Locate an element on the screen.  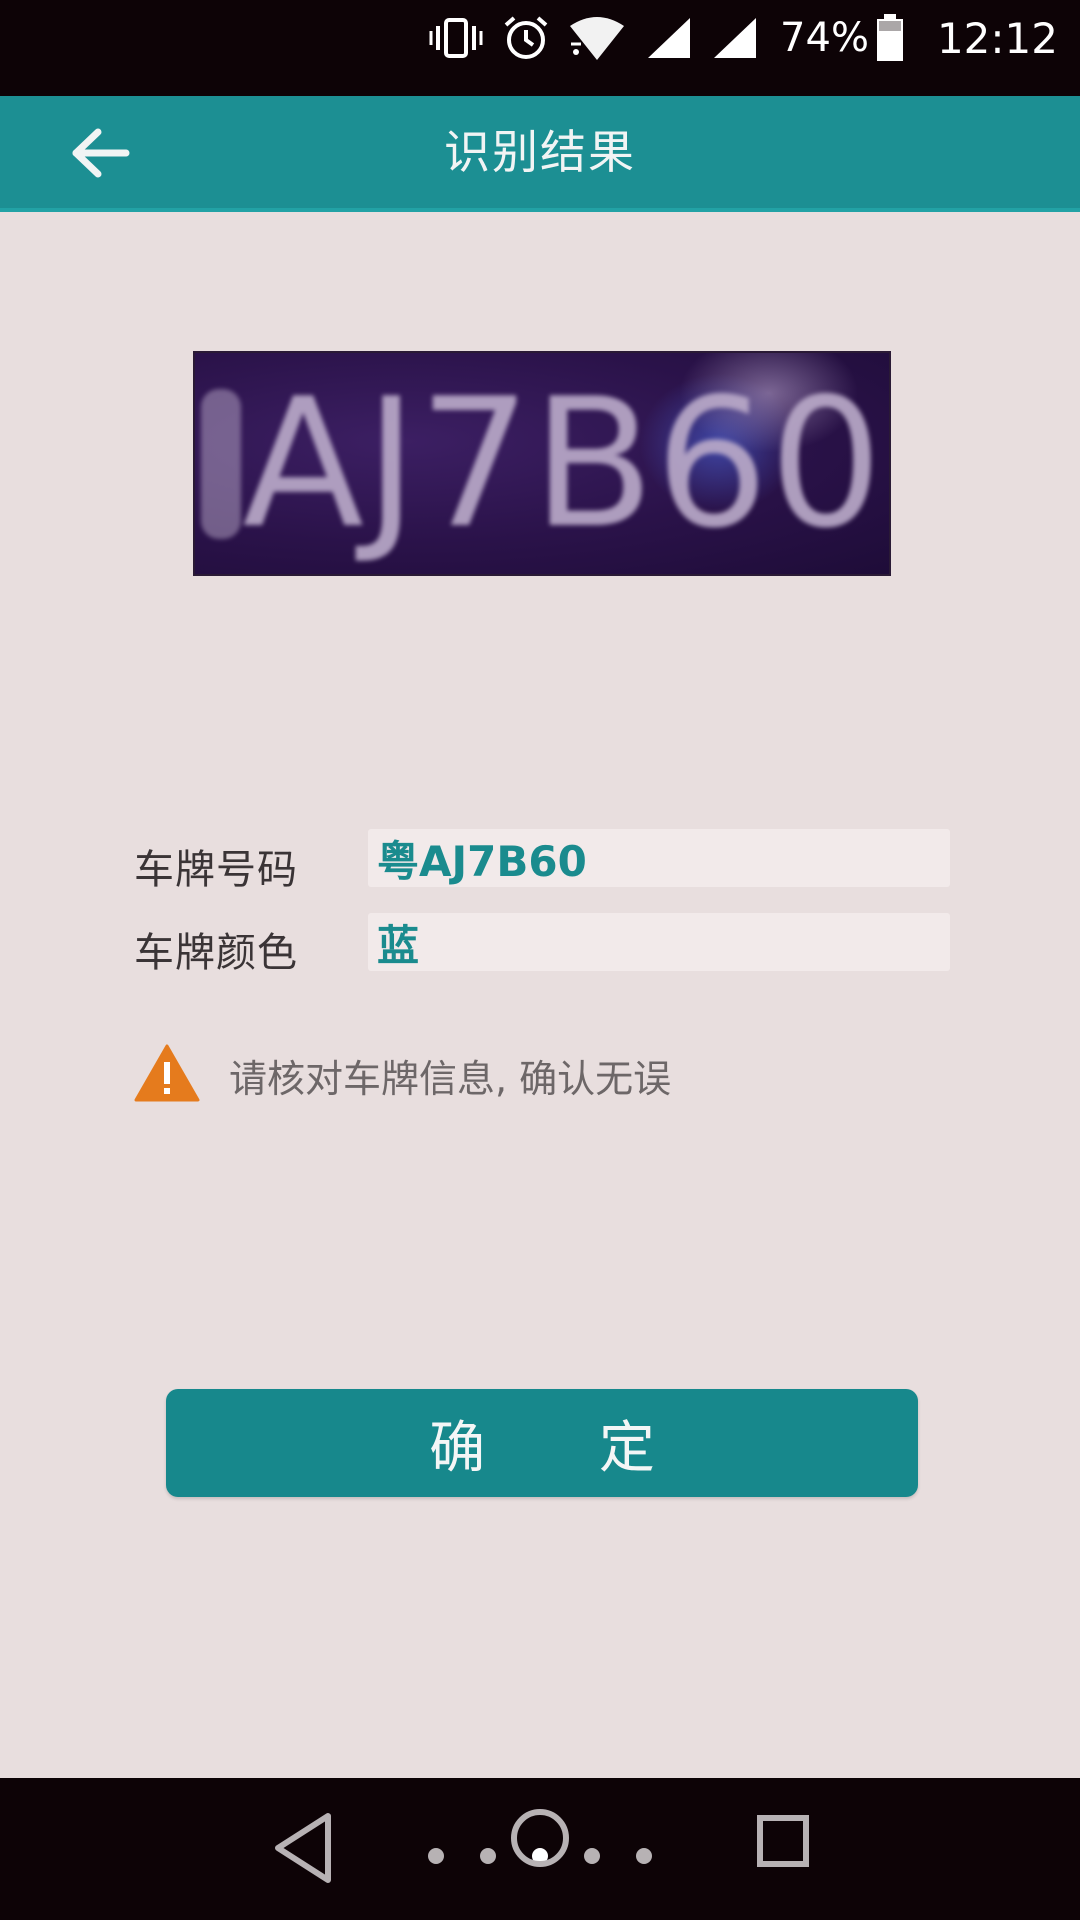
plate-number-label: 车牌号码 is located at coordinates (216, 870).